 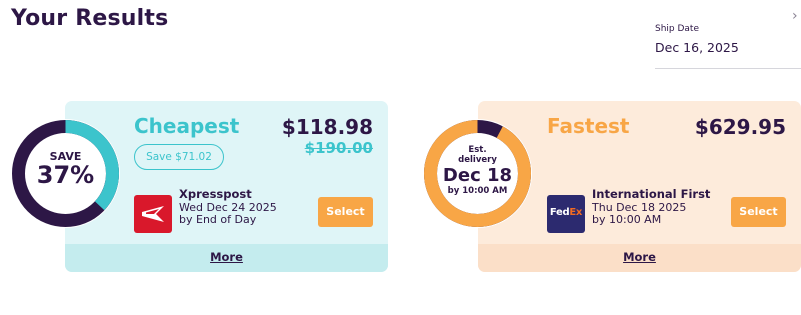 I want to click on delivery-ring-caption: Est. delivery, so click(x=477, y=155).